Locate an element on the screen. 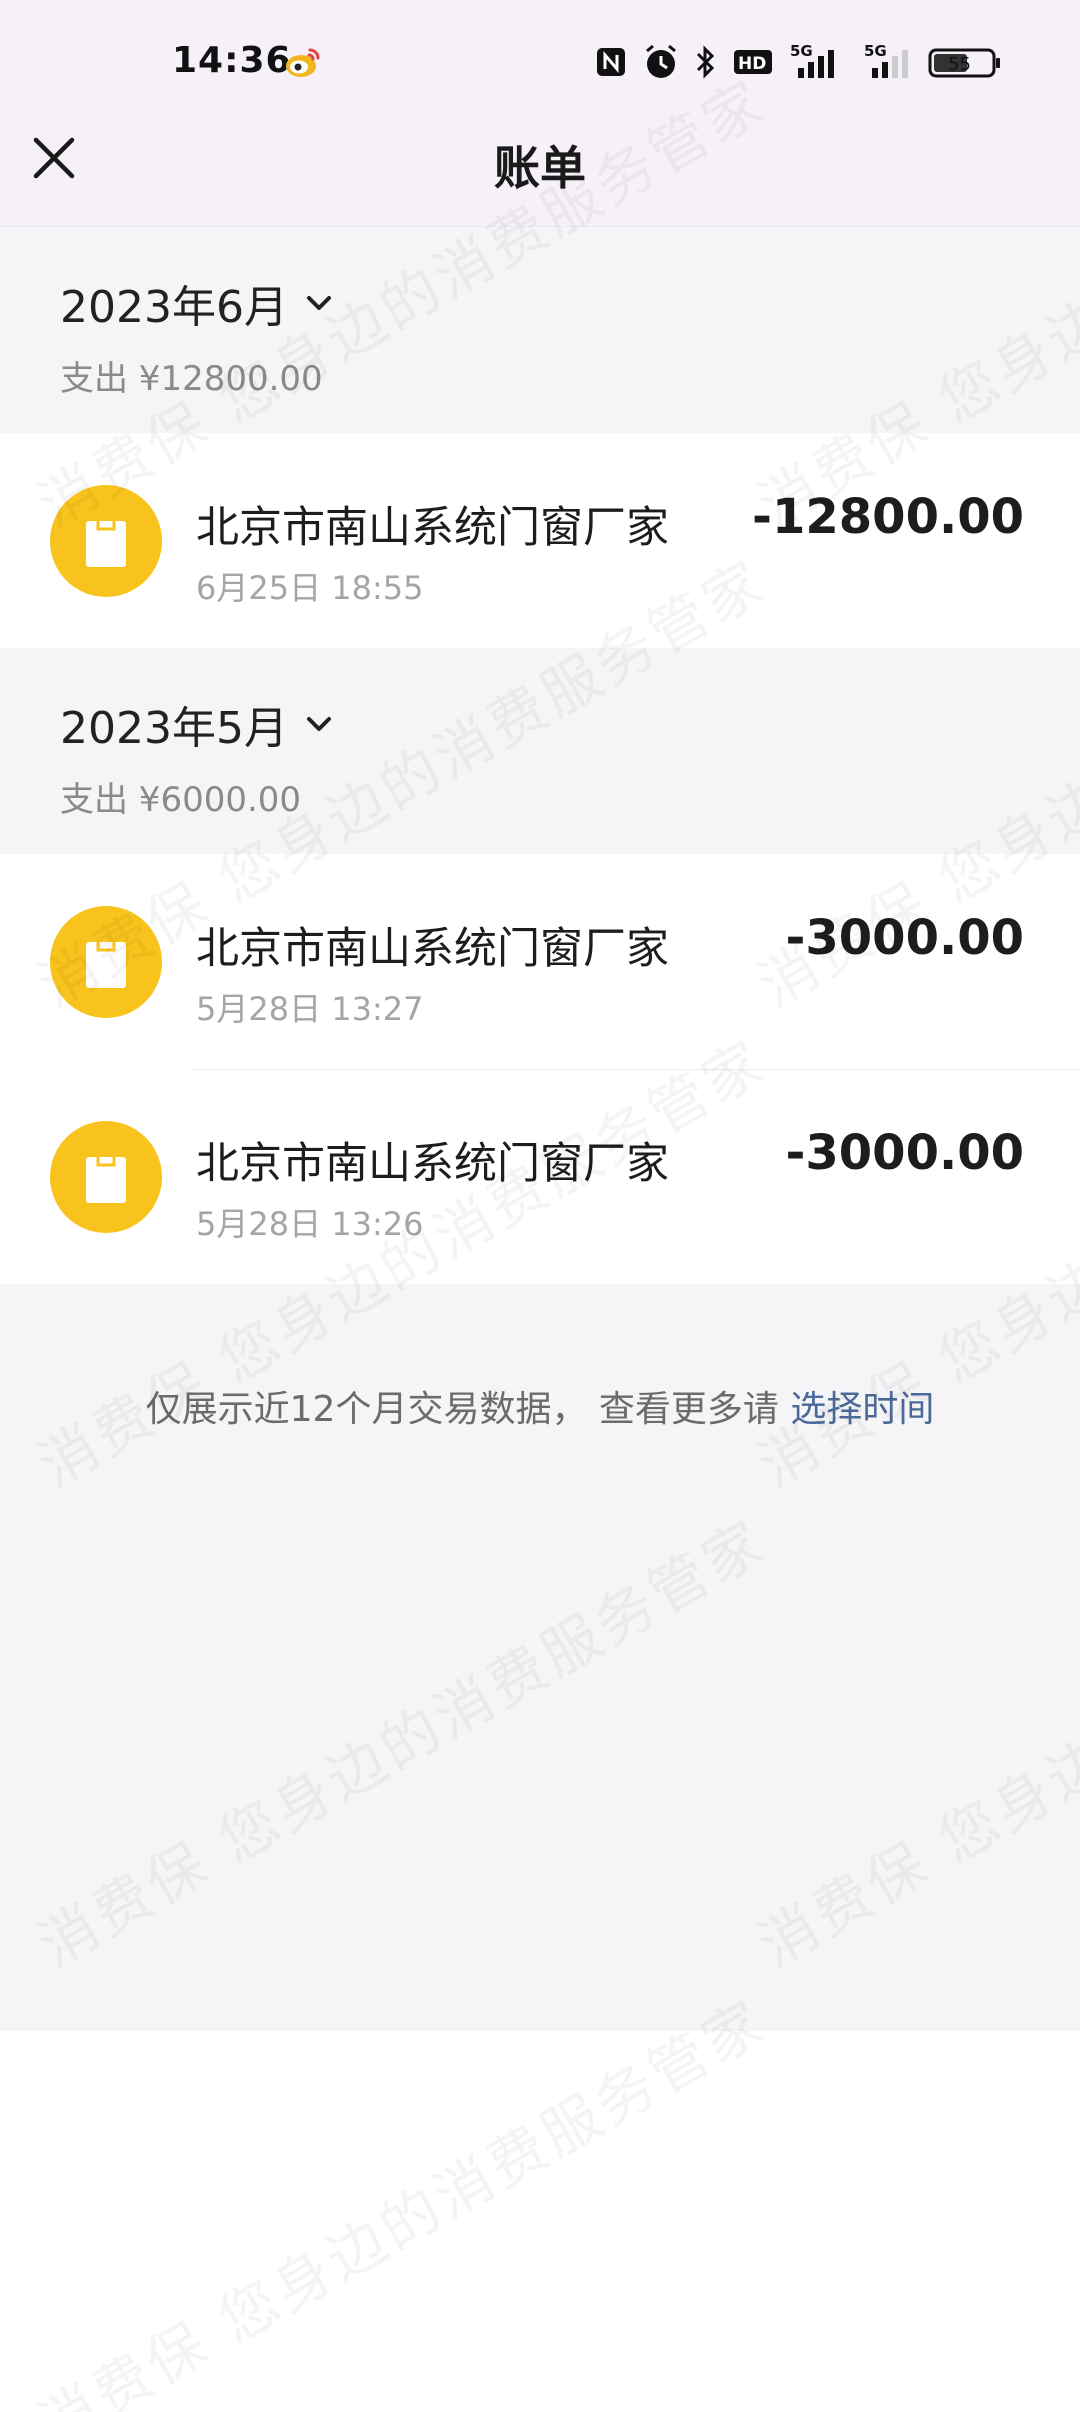 This screenshot has height=2412, width=1080. bluetooth-icon is located at coordinates (705, 62).